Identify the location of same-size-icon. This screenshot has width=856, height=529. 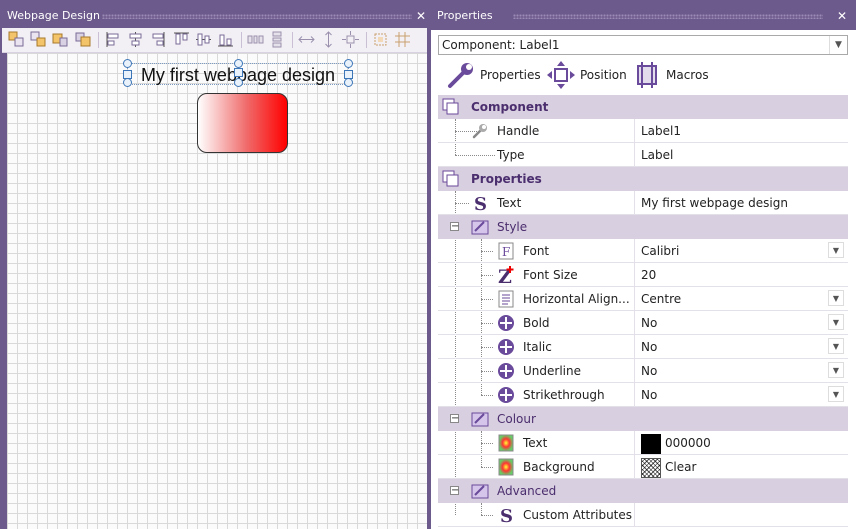
(350, 39).